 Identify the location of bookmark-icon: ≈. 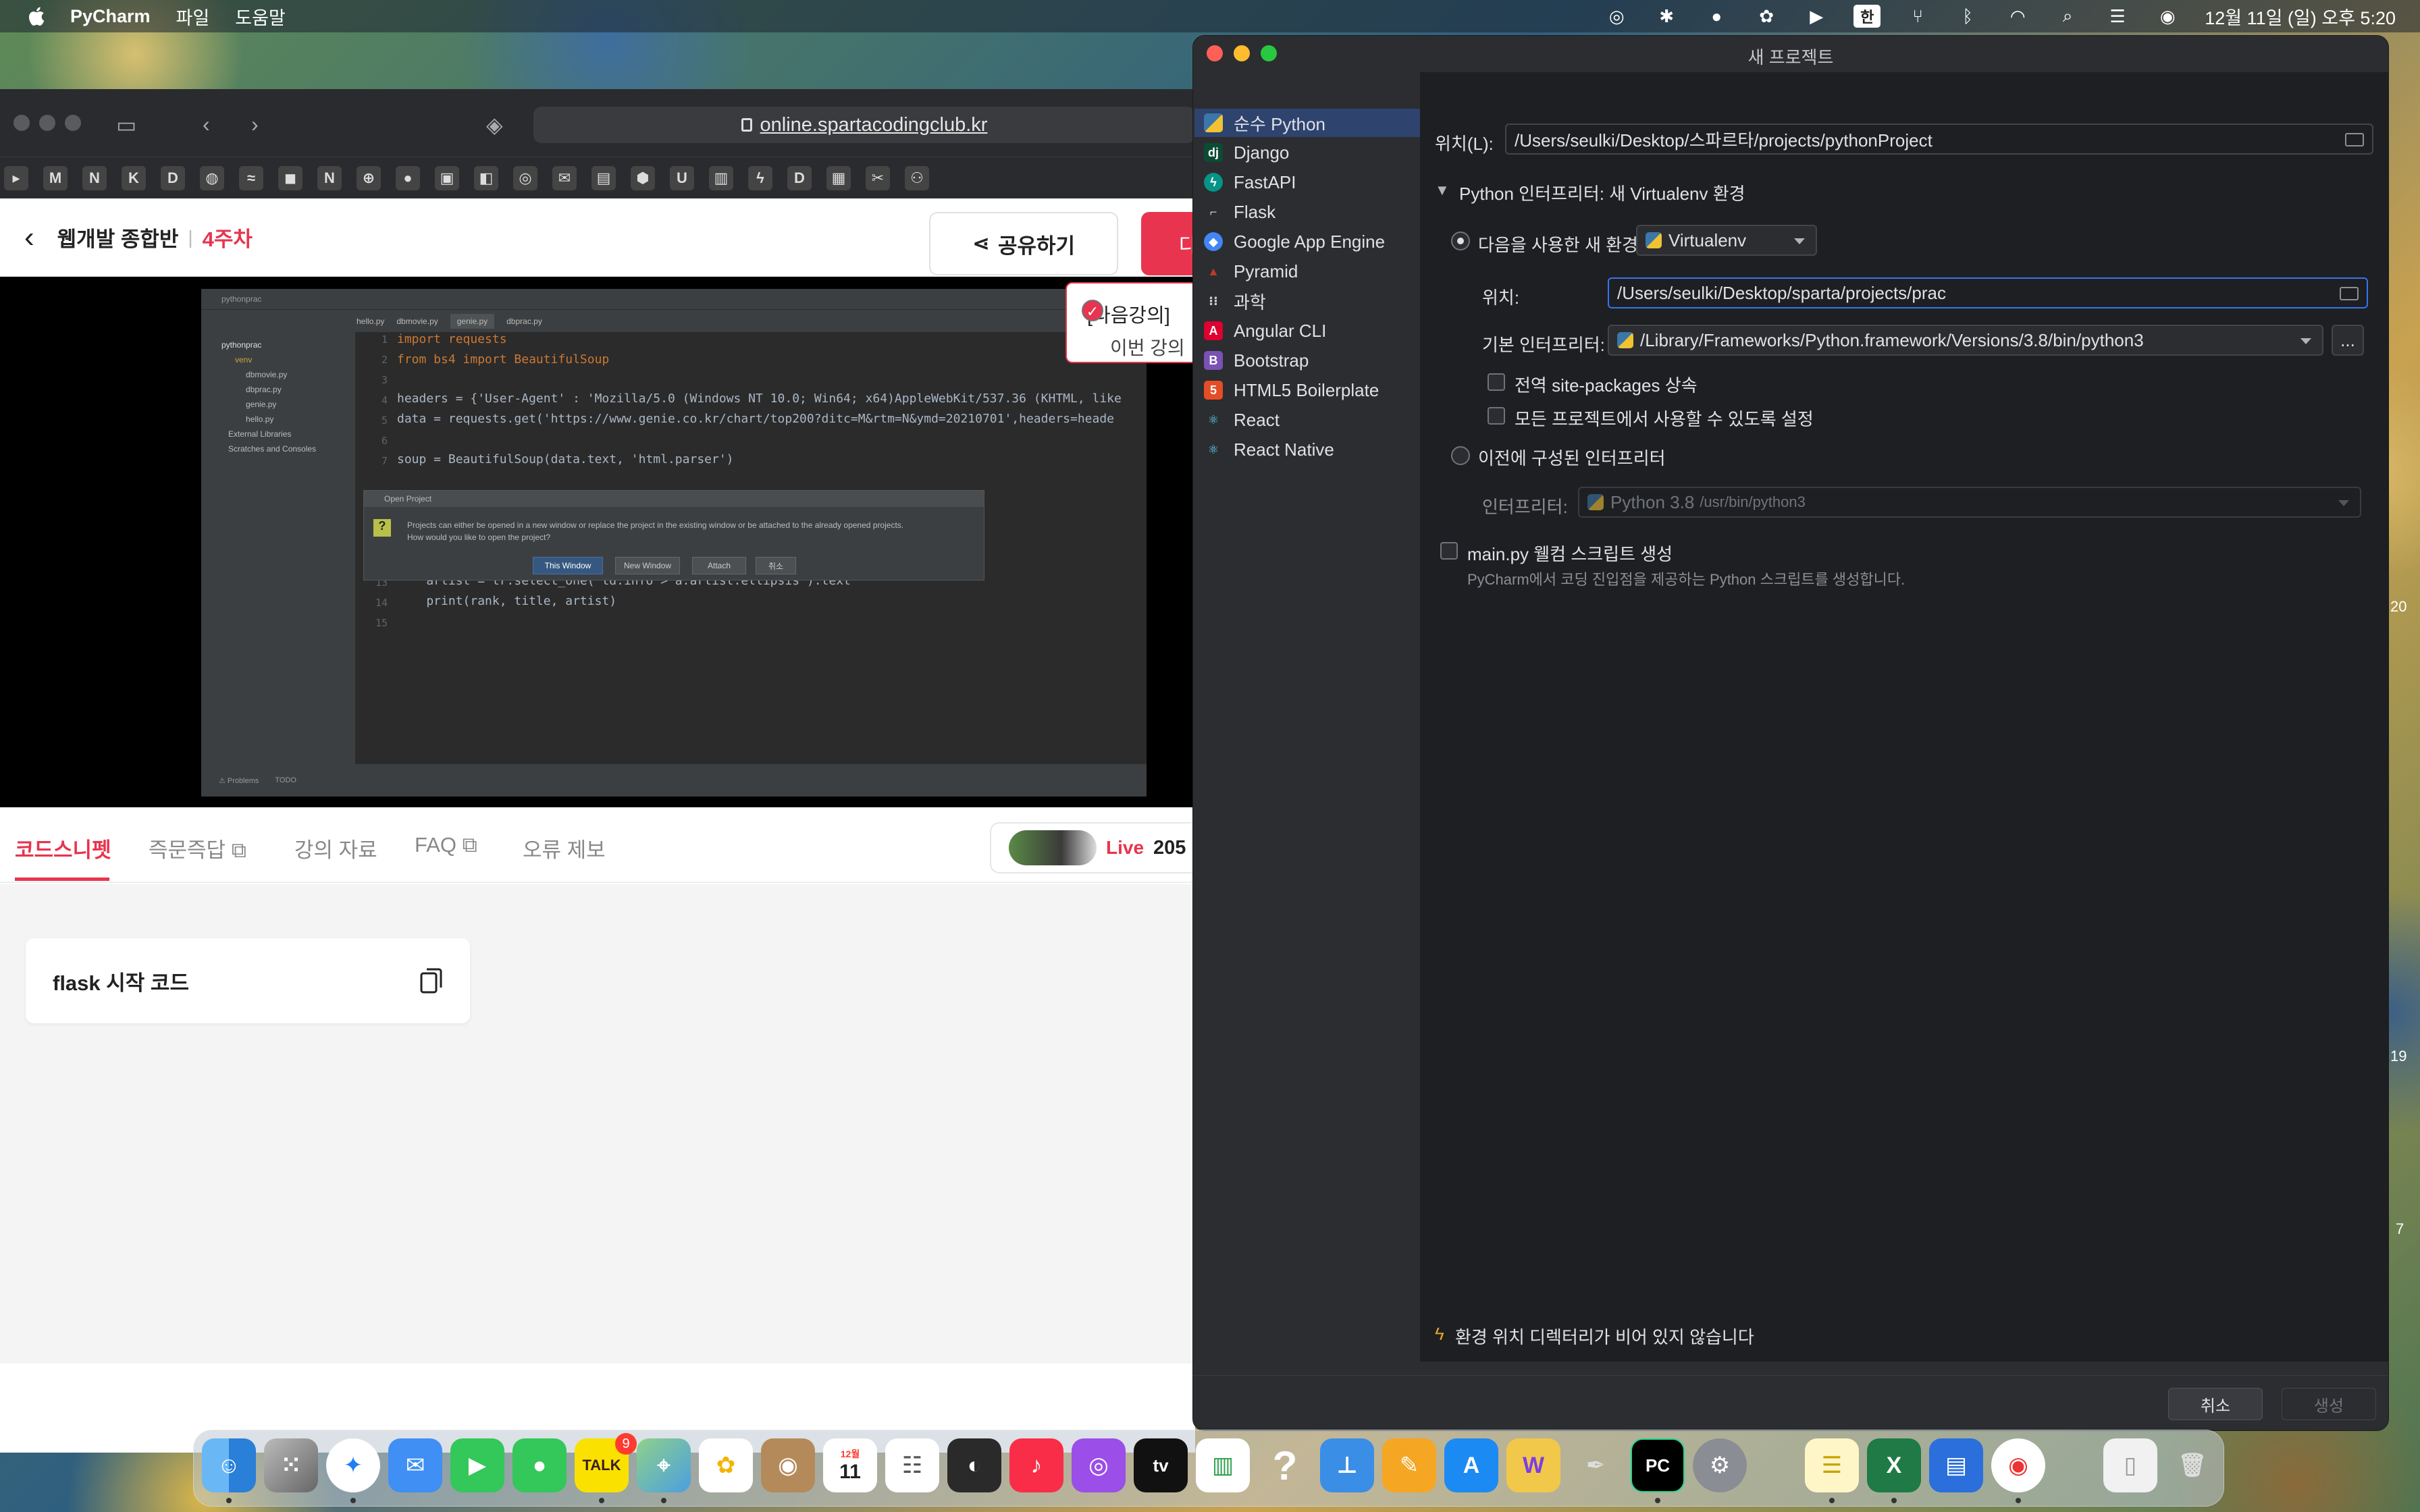
(251, 177).